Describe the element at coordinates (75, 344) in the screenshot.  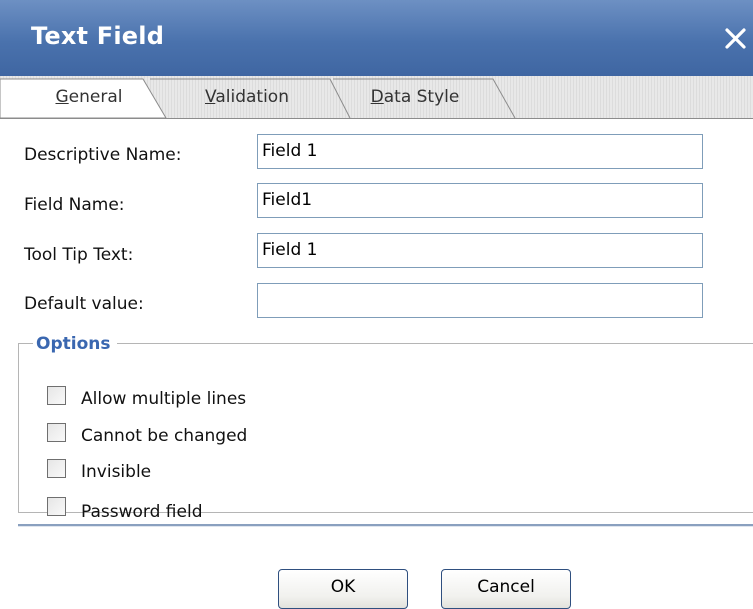
I see `options-legend: Options` at that location.